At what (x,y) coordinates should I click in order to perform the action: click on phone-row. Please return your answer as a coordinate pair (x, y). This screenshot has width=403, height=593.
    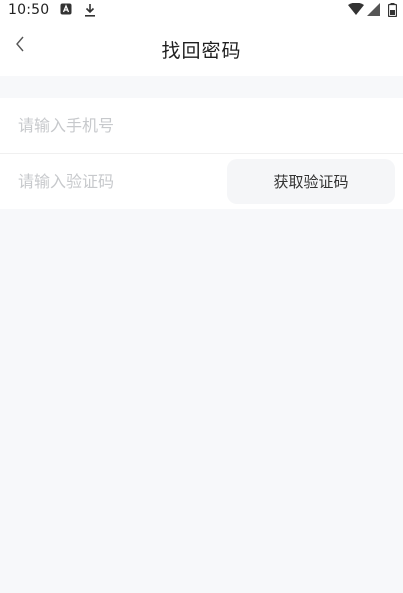
    Looking at the image, I should click on (201, 125).